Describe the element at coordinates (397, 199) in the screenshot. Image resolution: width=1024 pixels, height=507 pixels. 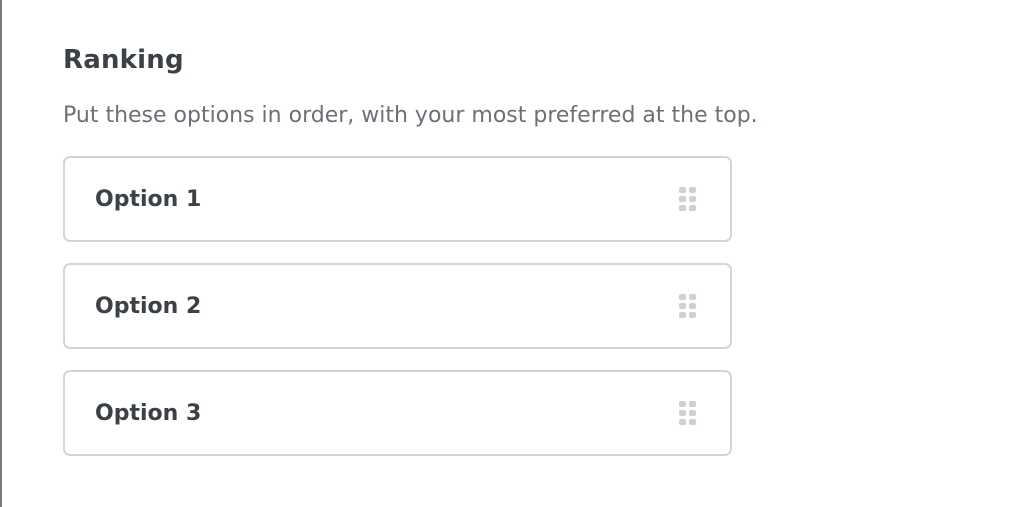
I see `ranking-option: Option 1` at that location.